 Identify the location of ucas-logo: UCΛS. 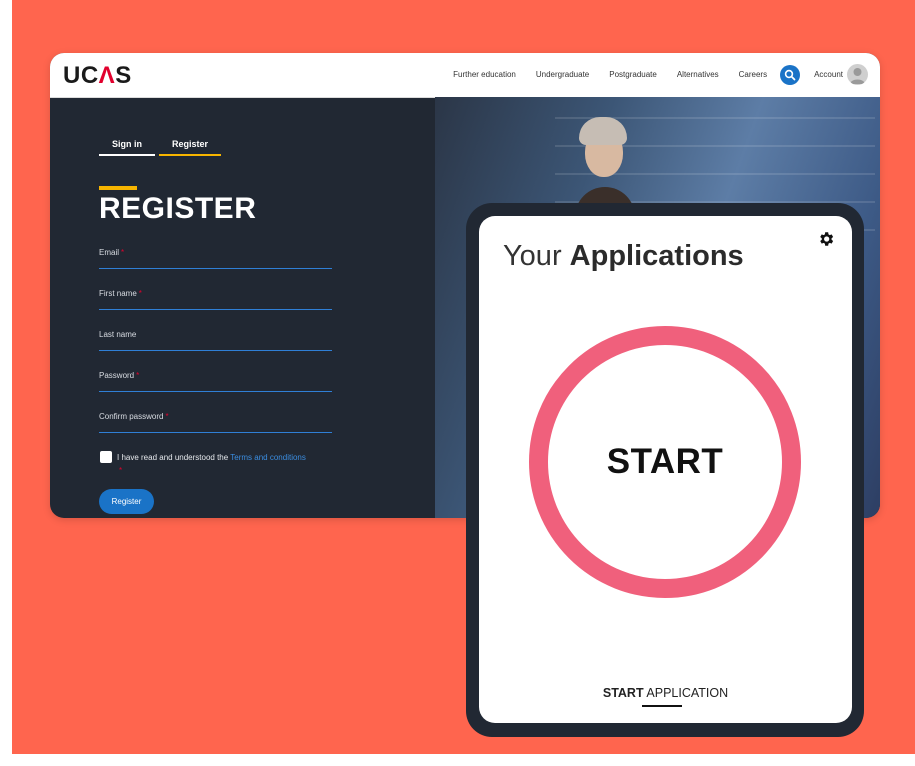
(97, 76).